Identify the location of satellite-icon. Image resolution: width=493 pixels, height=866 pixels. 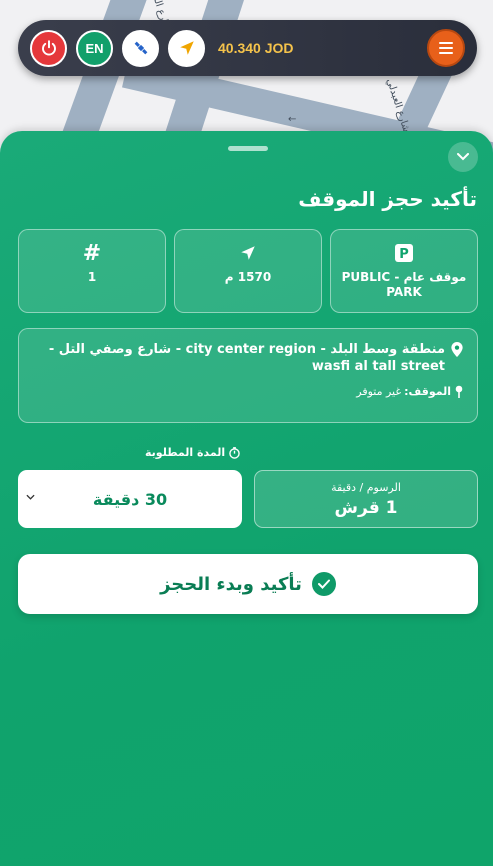
(140, 48).